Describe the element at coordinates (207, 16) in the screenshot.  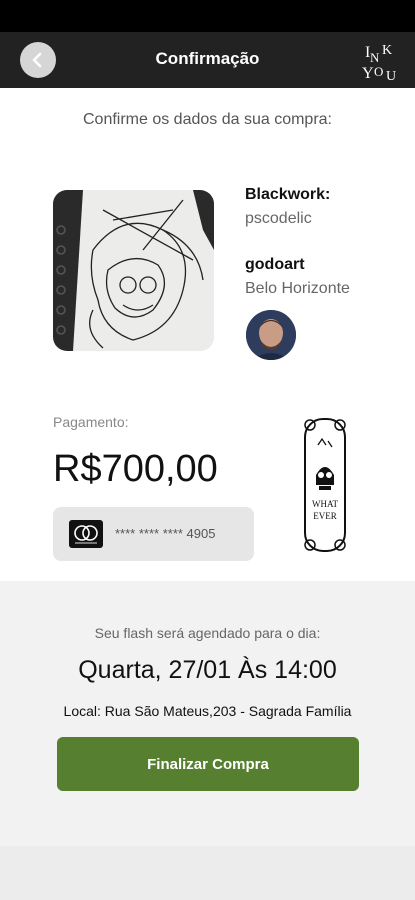
I see `status-bar` at that location.